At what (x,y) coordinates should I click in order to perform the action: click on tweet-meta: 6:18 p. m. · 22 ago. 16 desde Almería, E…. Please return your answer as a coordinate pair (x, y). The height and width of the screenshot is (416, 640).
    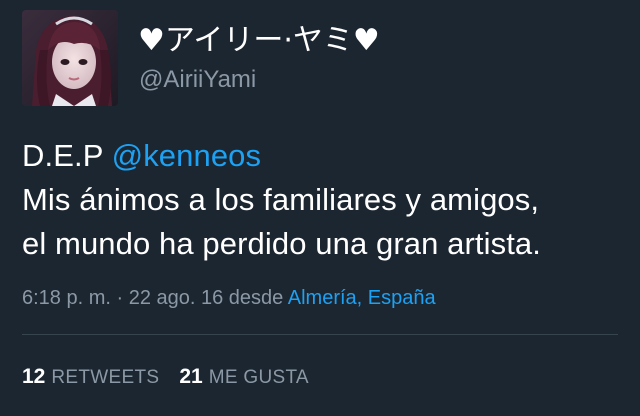
    Looking at the image, I should click on (229, 298).